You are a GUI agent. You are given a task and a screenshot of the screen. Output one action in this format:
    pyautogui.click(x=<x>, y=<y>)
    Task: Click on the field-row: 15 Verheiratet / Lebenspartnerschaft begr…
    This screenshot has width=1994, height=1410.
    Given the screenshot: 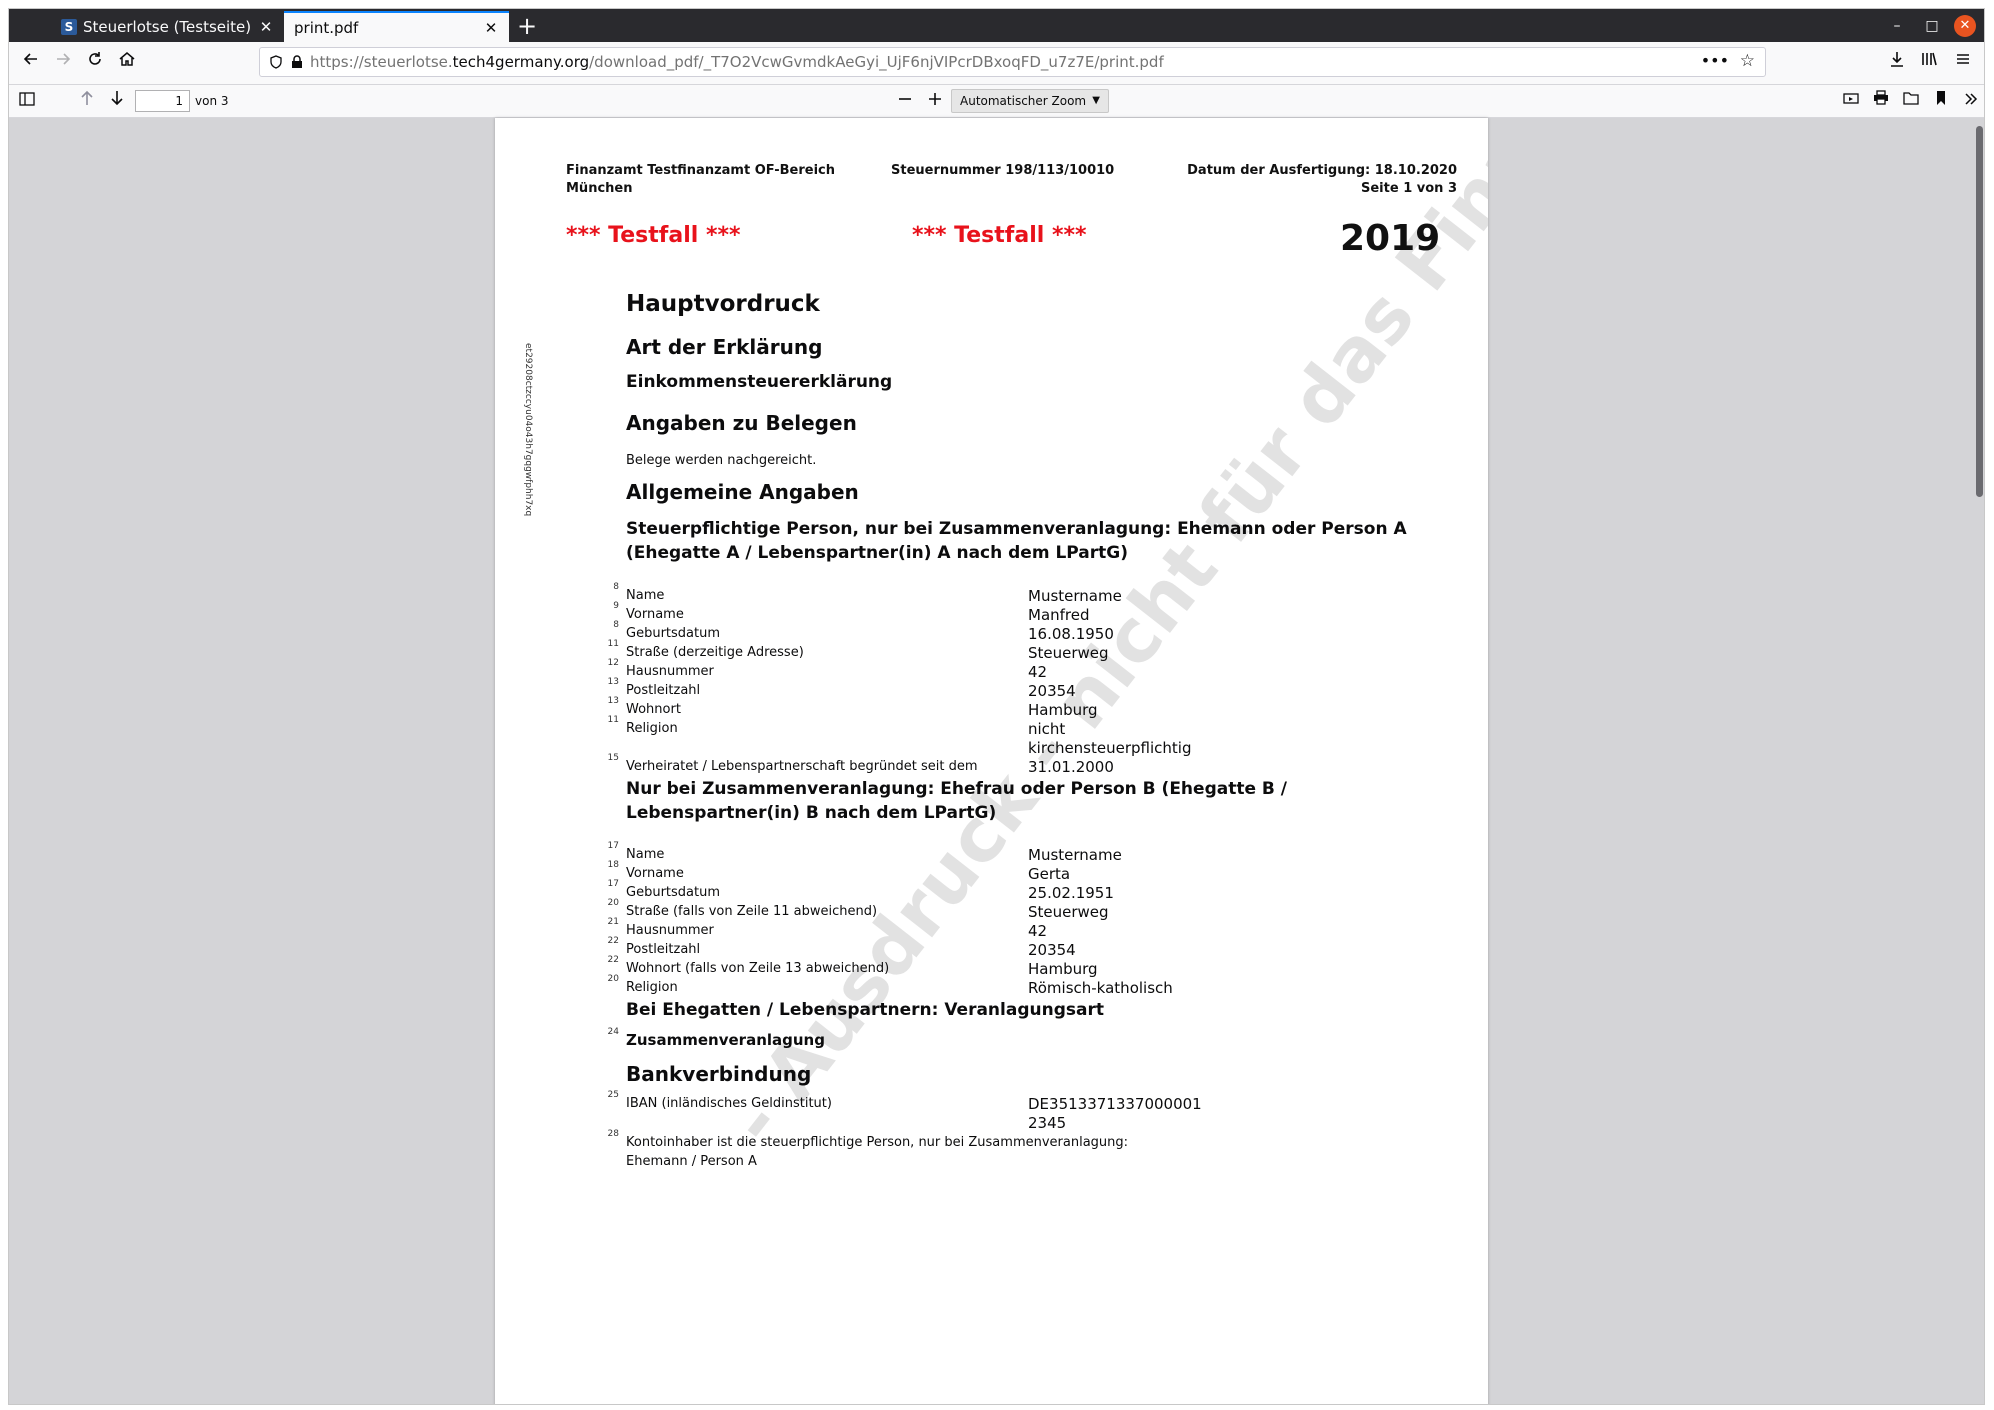 What is the action you would take?
    pyautogui.click(x=1025, y=764)
    